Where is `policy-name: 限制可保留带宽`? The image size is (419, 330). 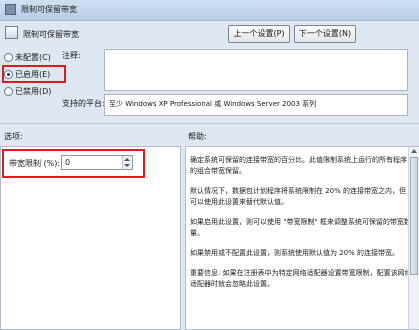
policy-name: 限制可保留带宽 is located at coordinates (51, 34).